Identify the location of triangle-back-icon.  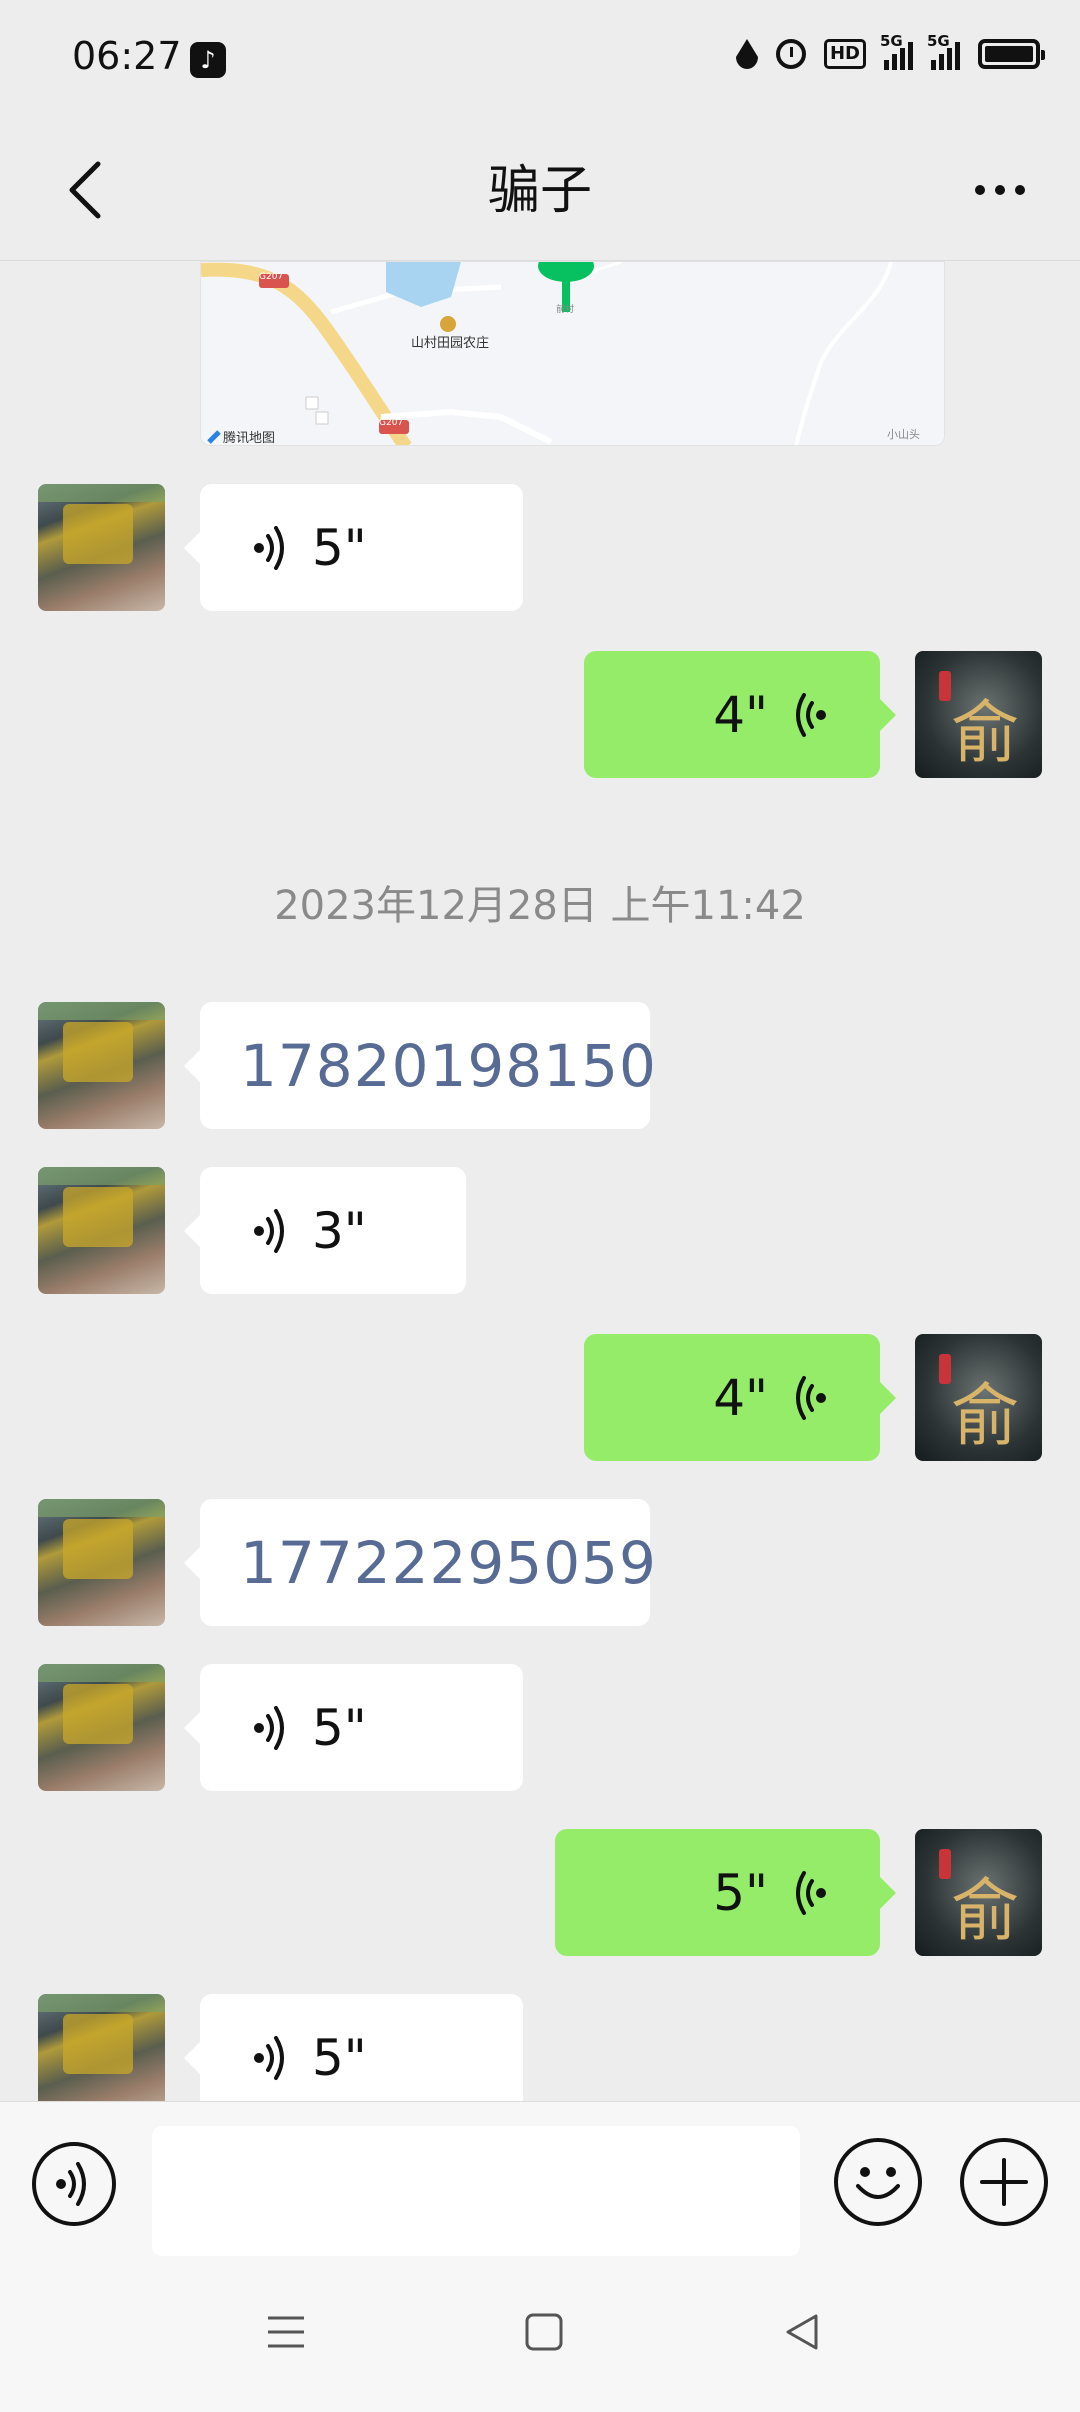
(802, 2332).